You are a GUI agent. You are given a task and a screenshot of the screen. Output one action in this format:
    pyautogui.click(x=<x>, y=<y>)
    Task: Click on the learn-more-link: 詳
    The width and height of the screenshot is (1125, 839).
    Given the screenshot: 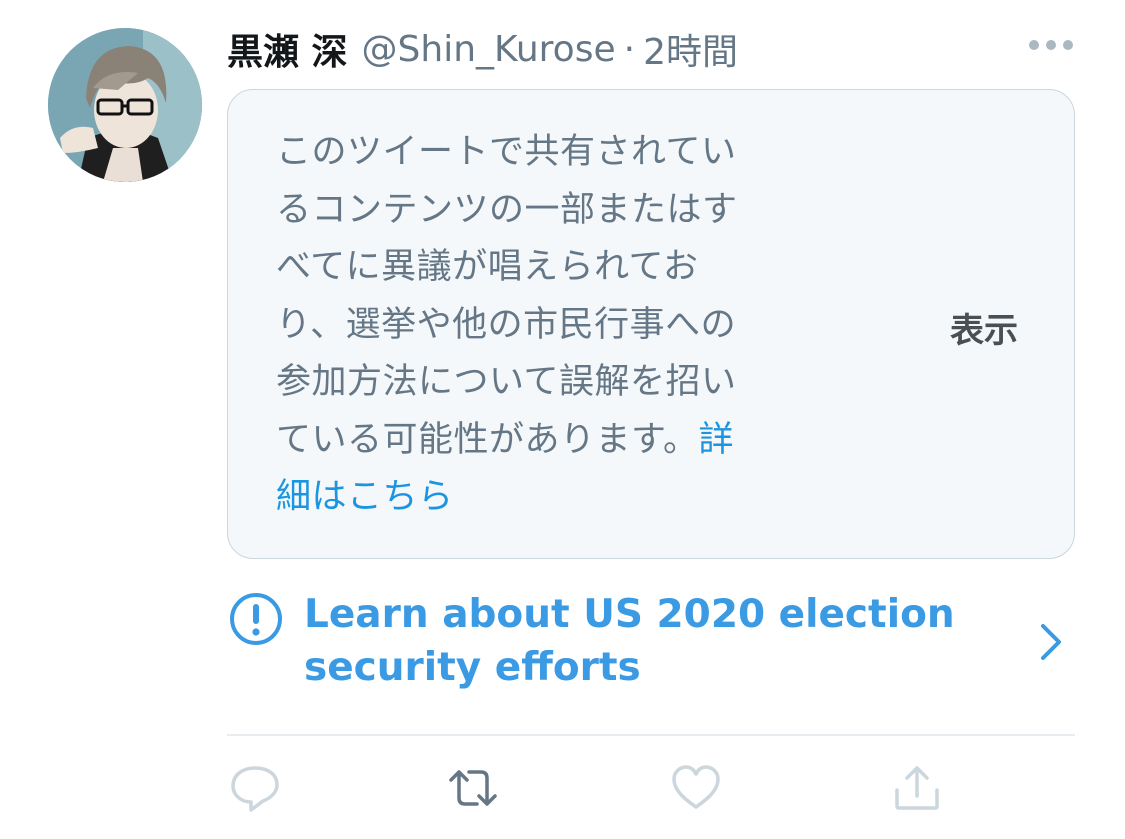 What is the action you would take?
    pyautogui.click(x=717, y=440)
    